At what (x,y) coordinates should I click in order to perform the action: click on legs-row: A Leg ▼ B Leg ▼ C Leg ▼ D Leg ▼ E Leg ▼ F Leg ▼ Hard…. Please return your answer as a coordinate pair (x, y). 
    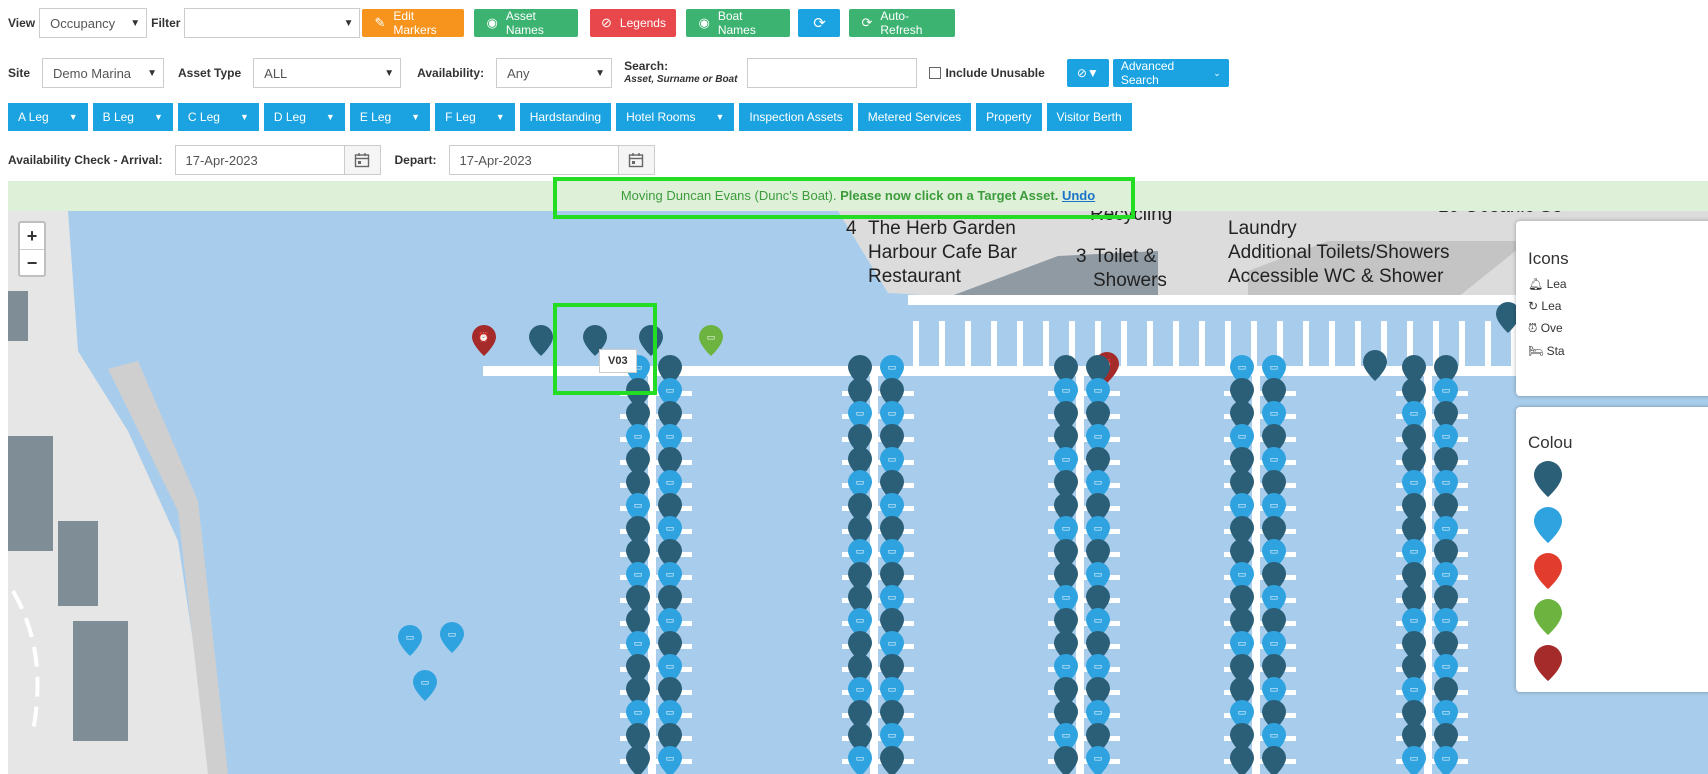
    Looking at the image, I should click on (572, 117).